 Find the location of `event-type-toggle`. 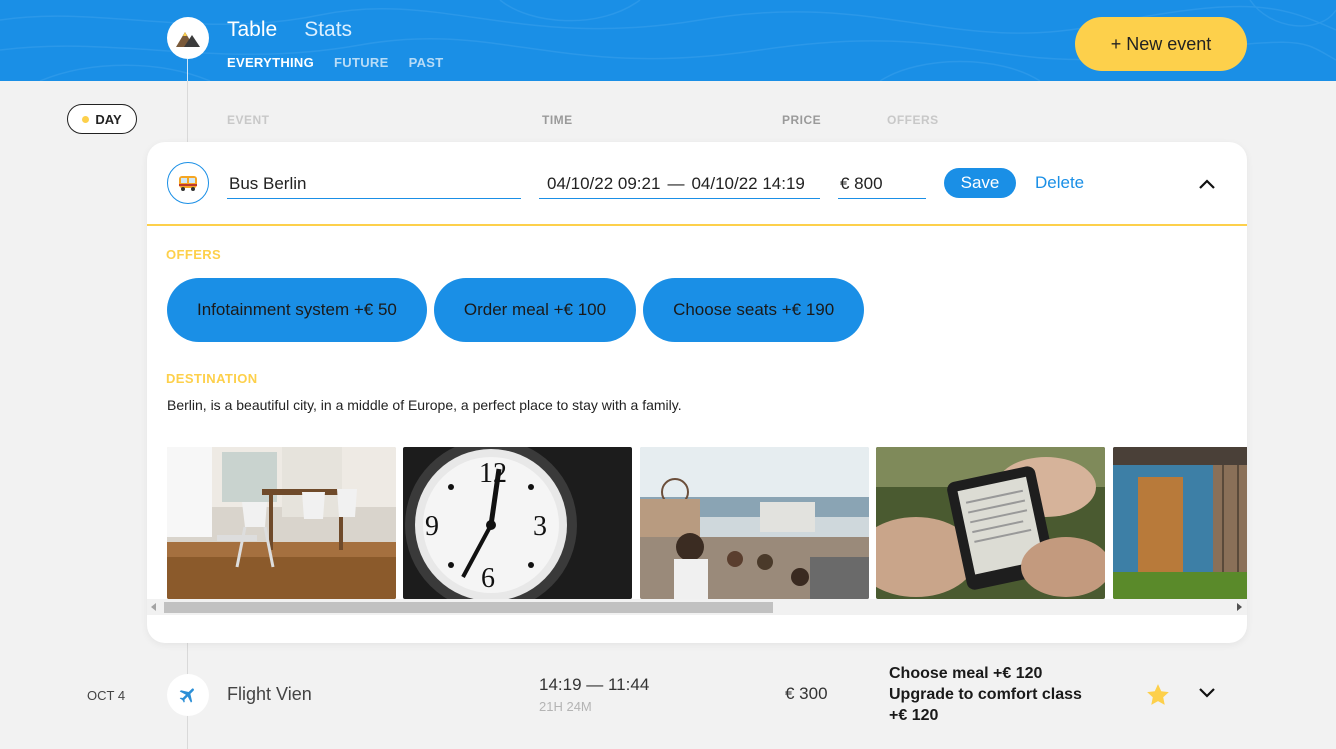

event-type-toggle is located at coordinates (188, 183).